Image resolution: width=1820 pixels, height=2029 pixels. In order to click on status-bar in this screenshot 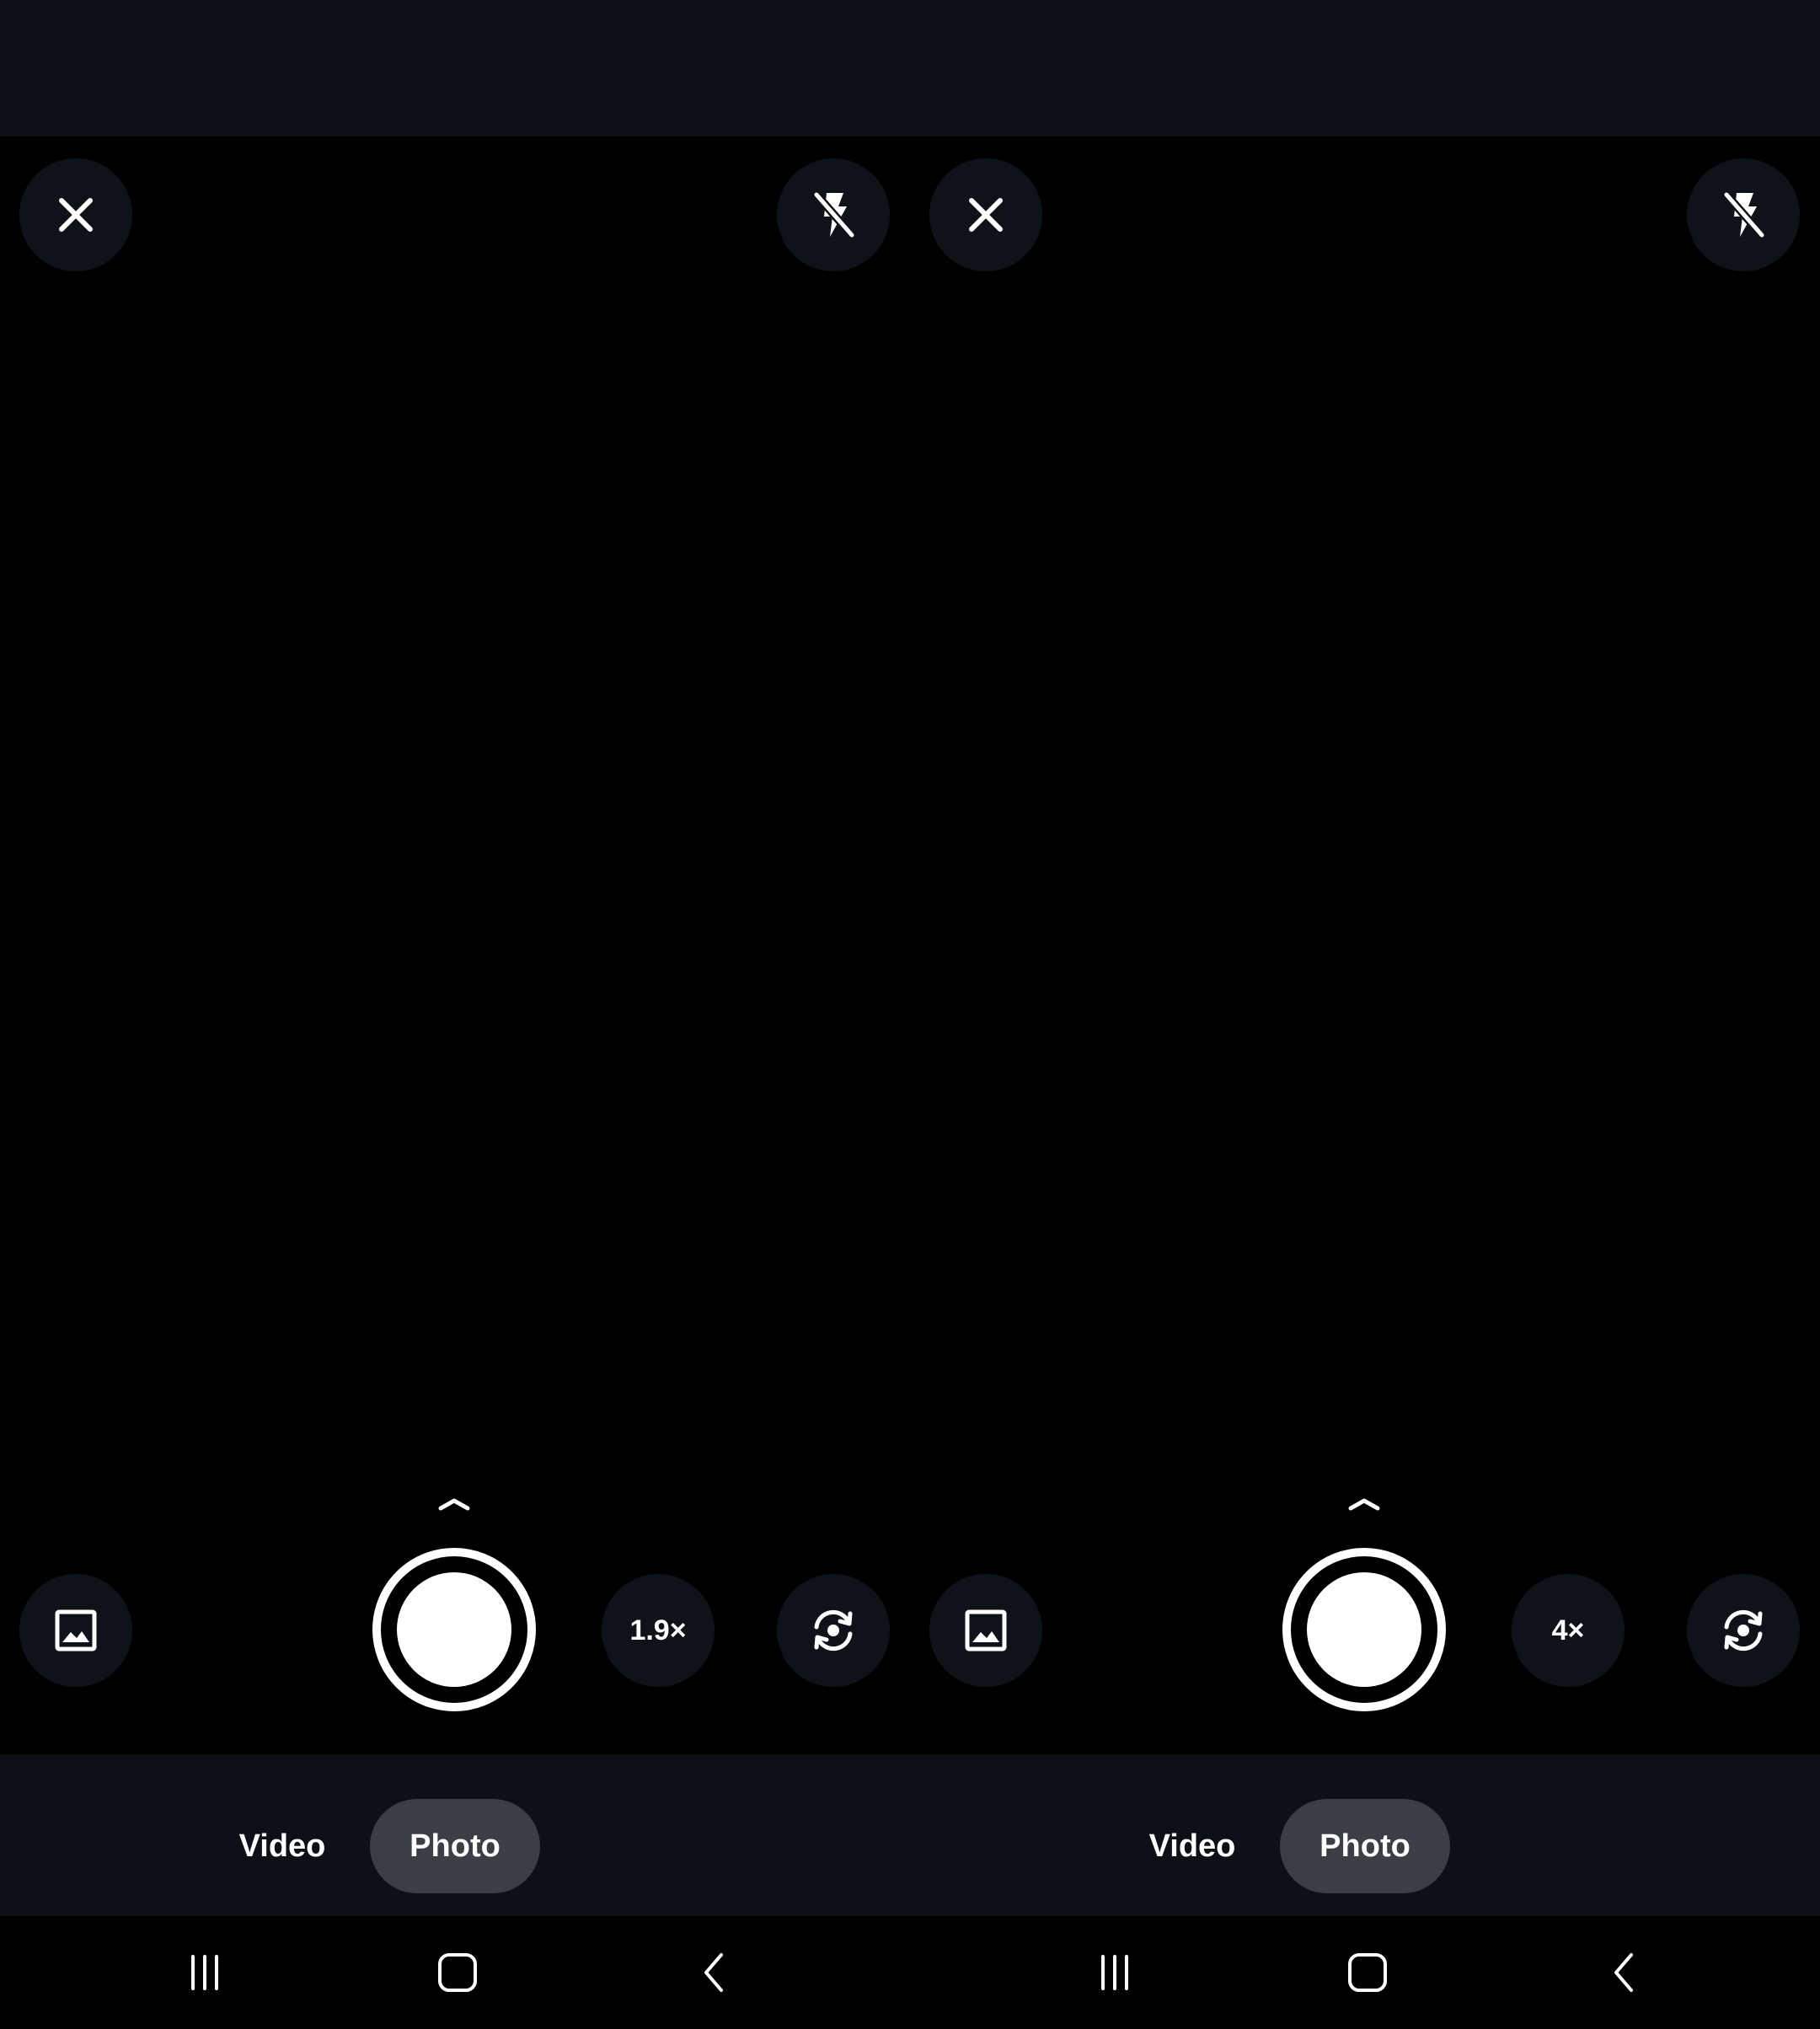, I will do `click(910, 68)`.